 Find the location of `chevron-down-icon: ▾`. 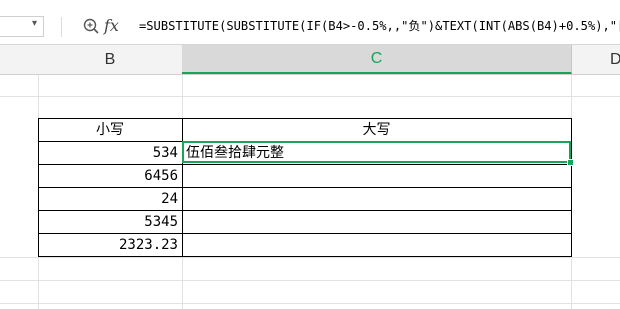

chevron-down-icon: ▾ is located at coordinates (34, 23).